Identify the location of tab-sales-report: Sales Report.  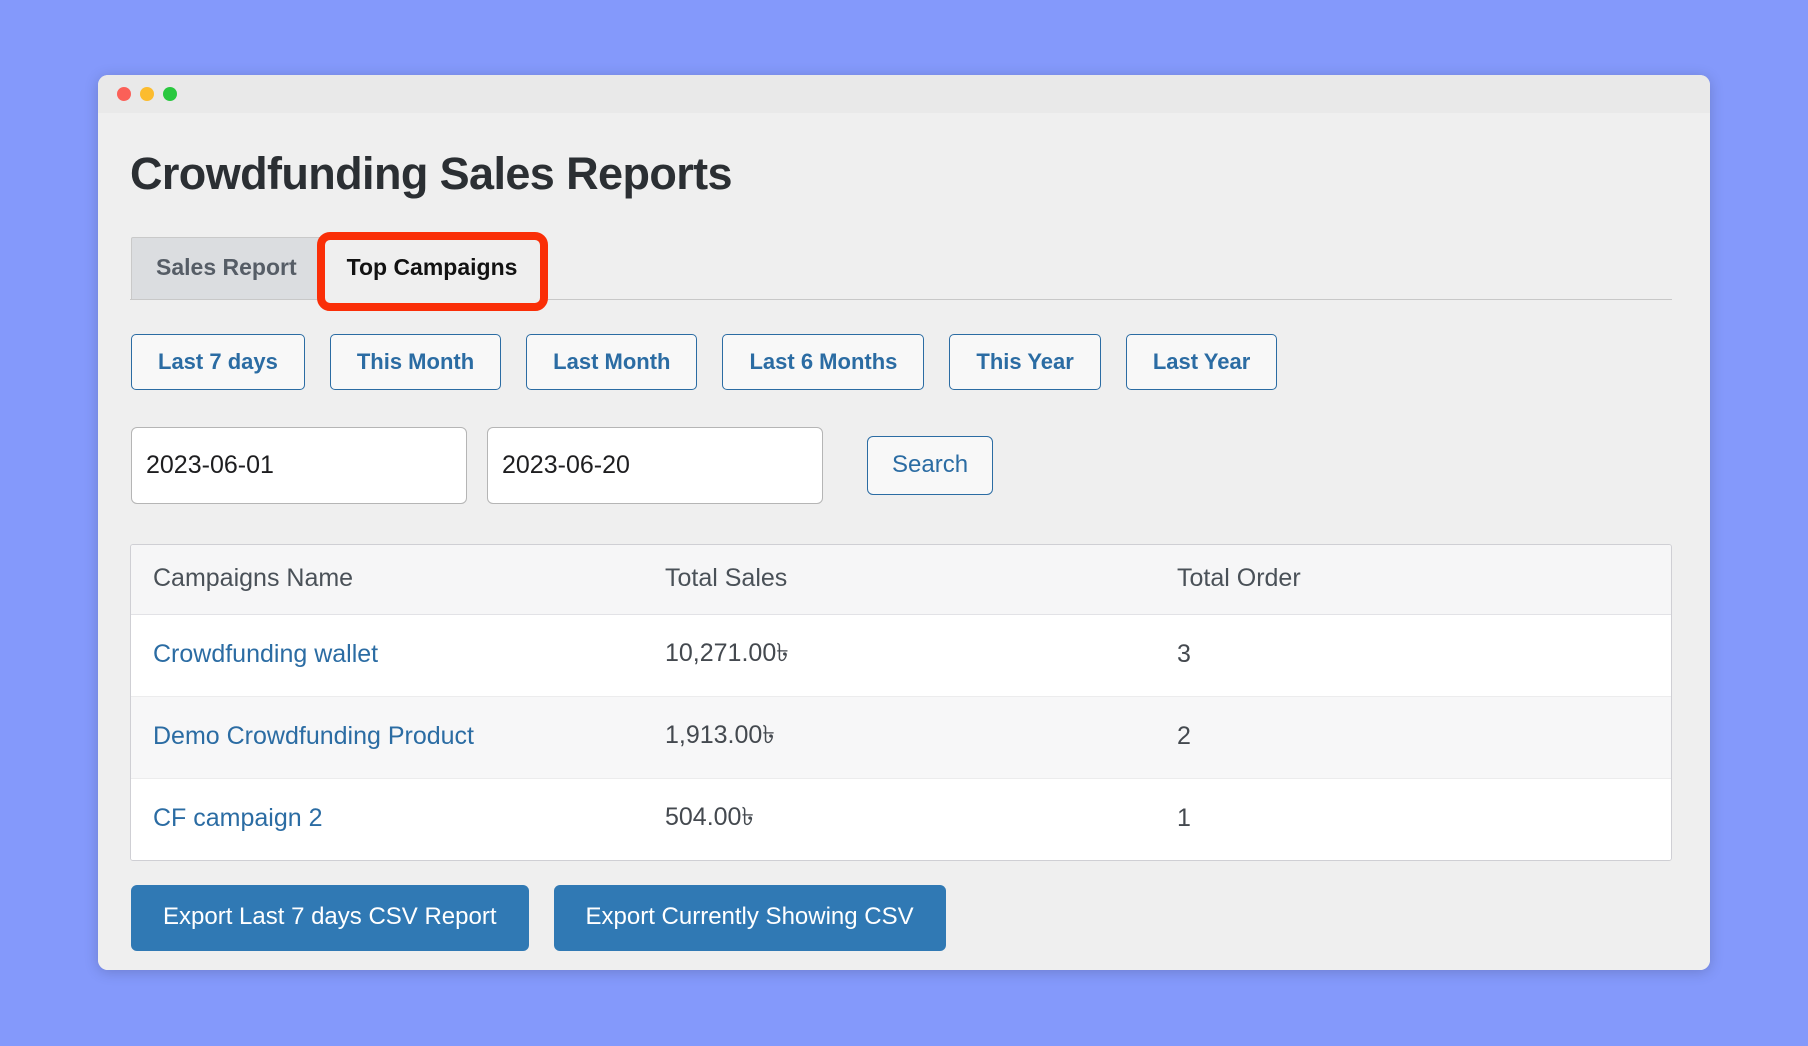
(226, 268).